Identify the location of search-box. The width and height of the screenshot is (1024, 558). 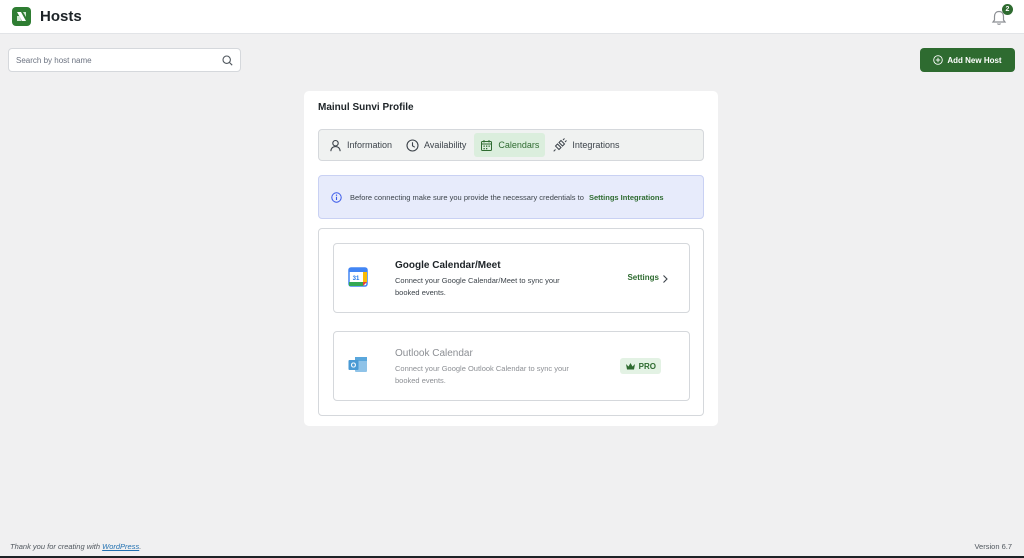
(124, 60).